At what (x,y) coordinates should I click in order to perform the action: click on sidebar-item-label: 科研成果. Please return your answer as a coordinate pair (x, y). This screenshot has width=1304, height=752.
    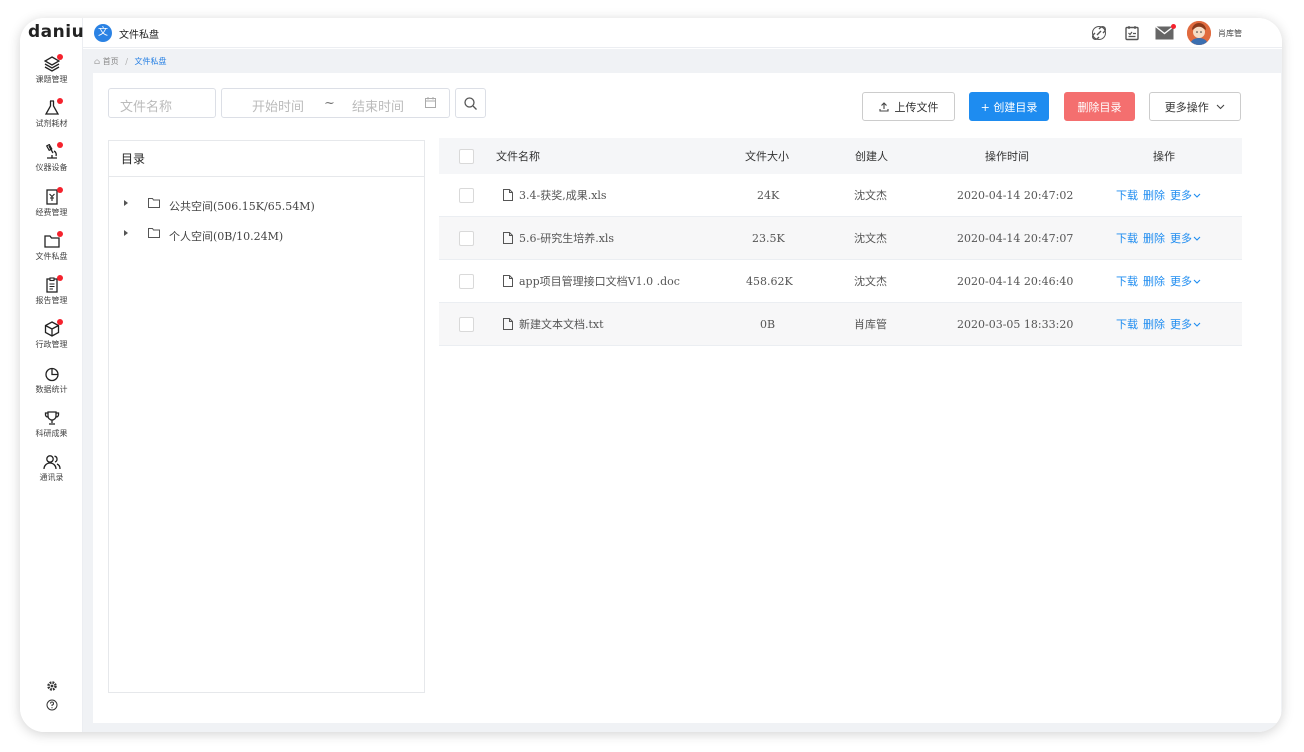
    Looking at the image, I should click on (51, 433).